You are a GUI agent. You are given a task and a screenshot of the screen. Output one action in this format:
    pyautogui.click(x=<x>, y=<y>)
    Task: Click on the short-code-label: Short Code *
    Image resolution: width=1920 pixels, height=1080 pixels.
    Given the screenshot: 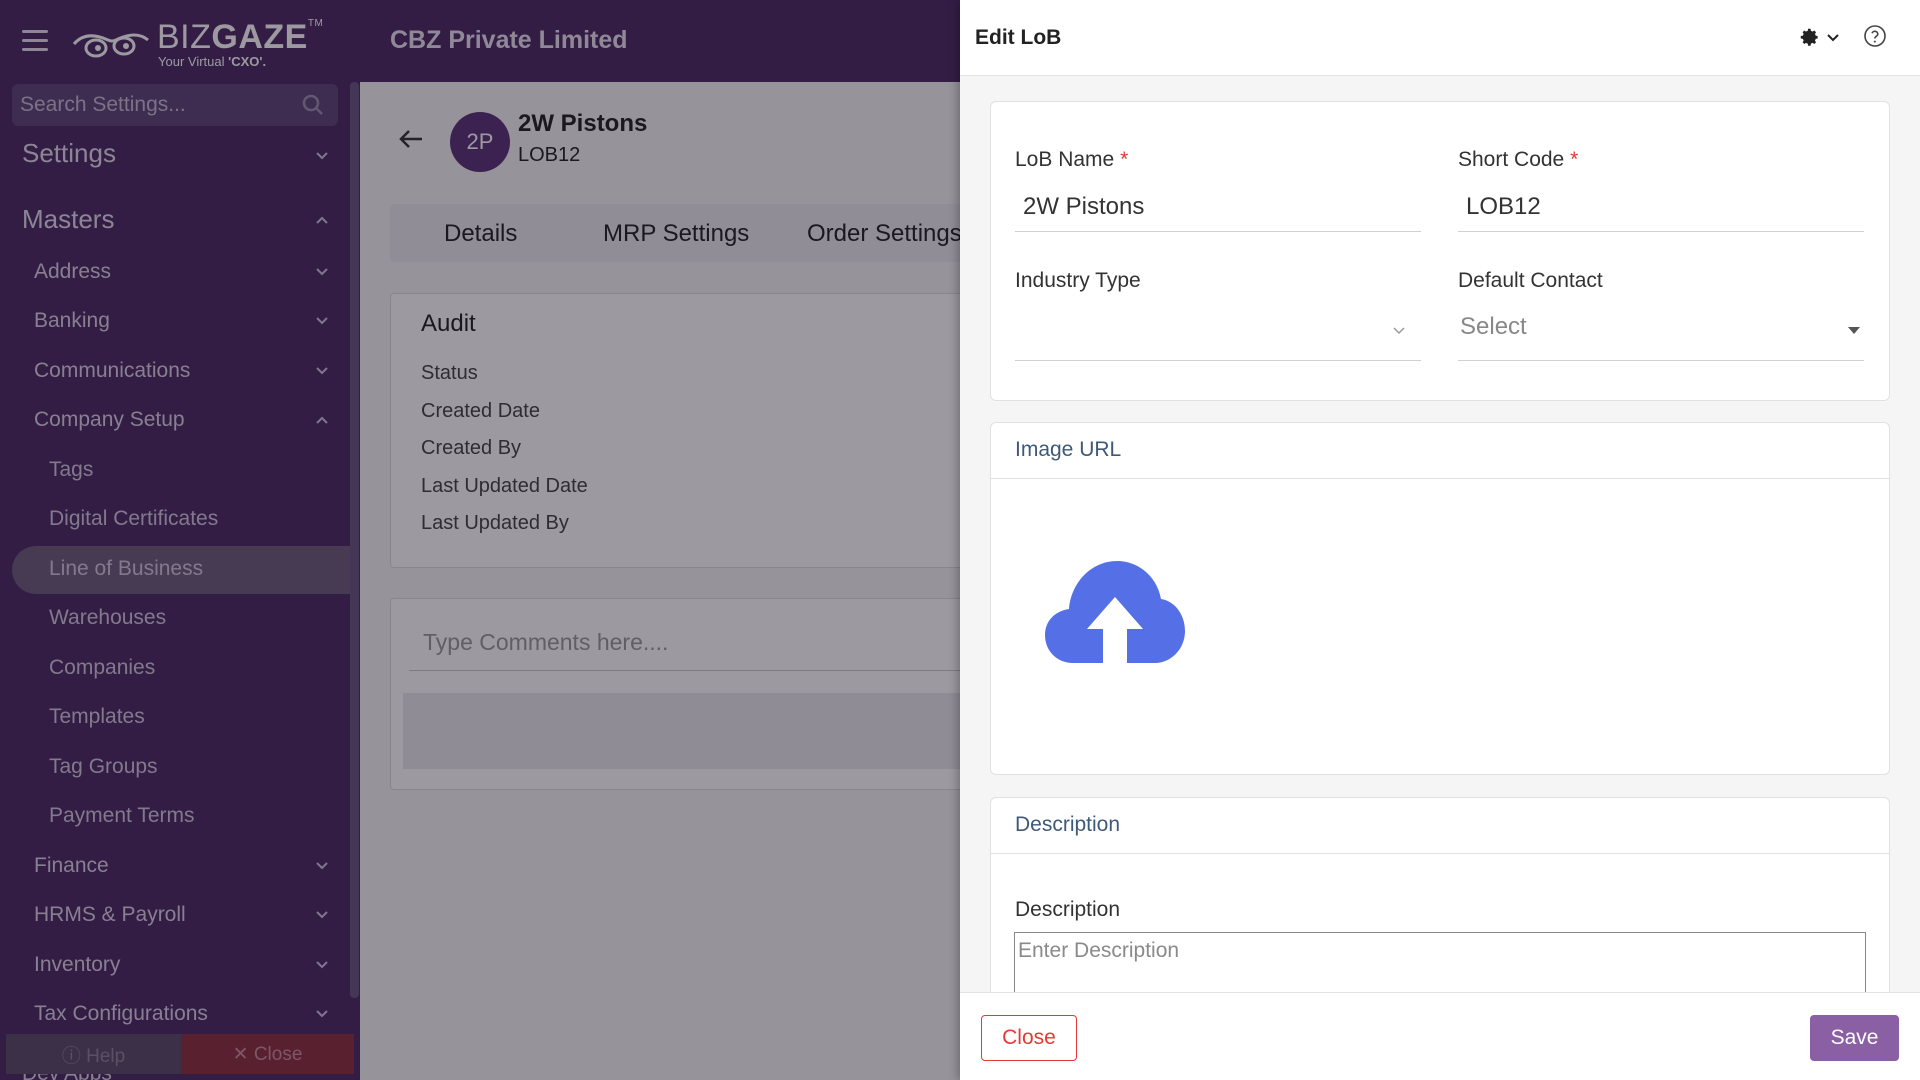 What is the action you would take?
    pyautogui.click(x=1518, y=160)
    